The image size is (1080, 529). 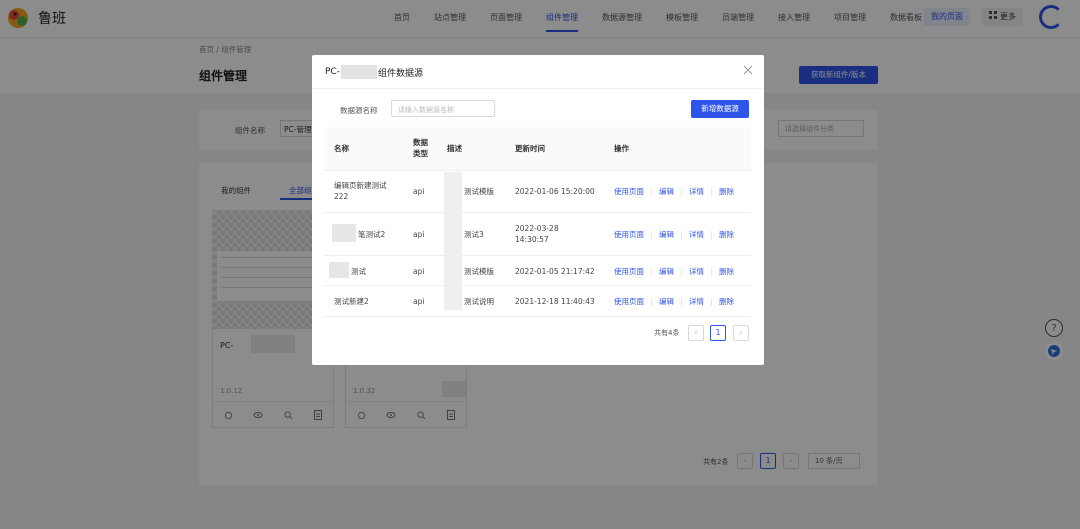 What do you see at coordinates (358, 271) in the screenshot?
I see `row-name: 测试` at bounding box center [358, 271].